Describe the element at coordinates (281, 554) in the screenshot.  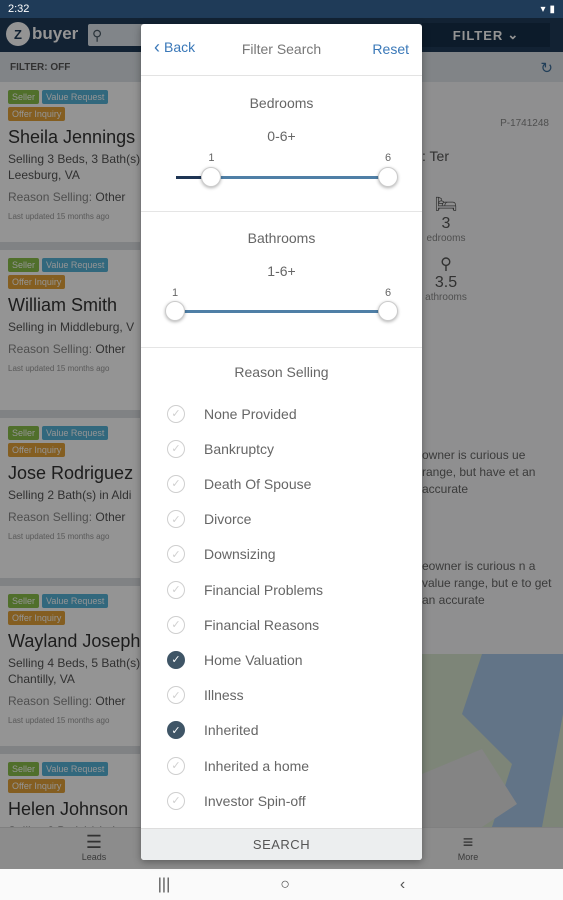
I see `reason-option: ✓ Downsizing` at that location.